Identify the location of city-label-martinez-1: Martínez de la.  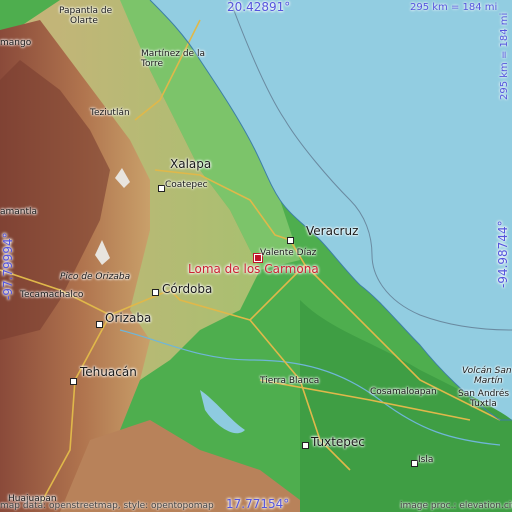
(173, 54).